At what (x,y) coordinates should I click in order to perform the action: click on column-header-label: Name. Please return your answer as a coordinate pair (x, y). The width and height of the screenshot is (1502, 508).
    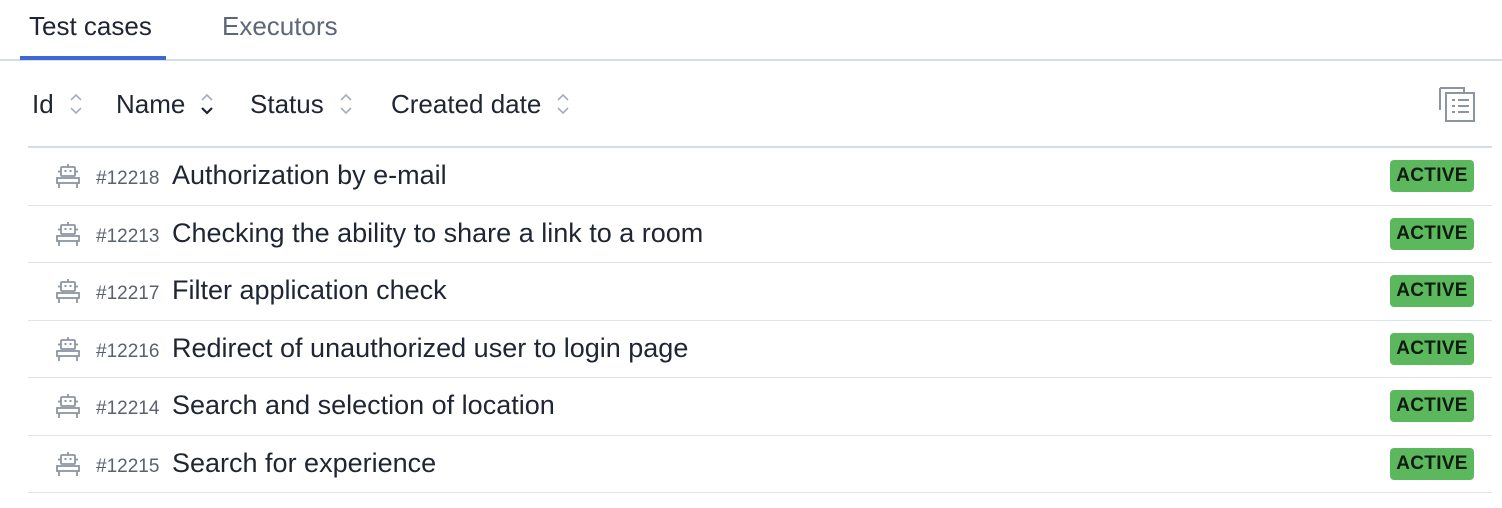
    Looking at the image, I should click on (151, 103).